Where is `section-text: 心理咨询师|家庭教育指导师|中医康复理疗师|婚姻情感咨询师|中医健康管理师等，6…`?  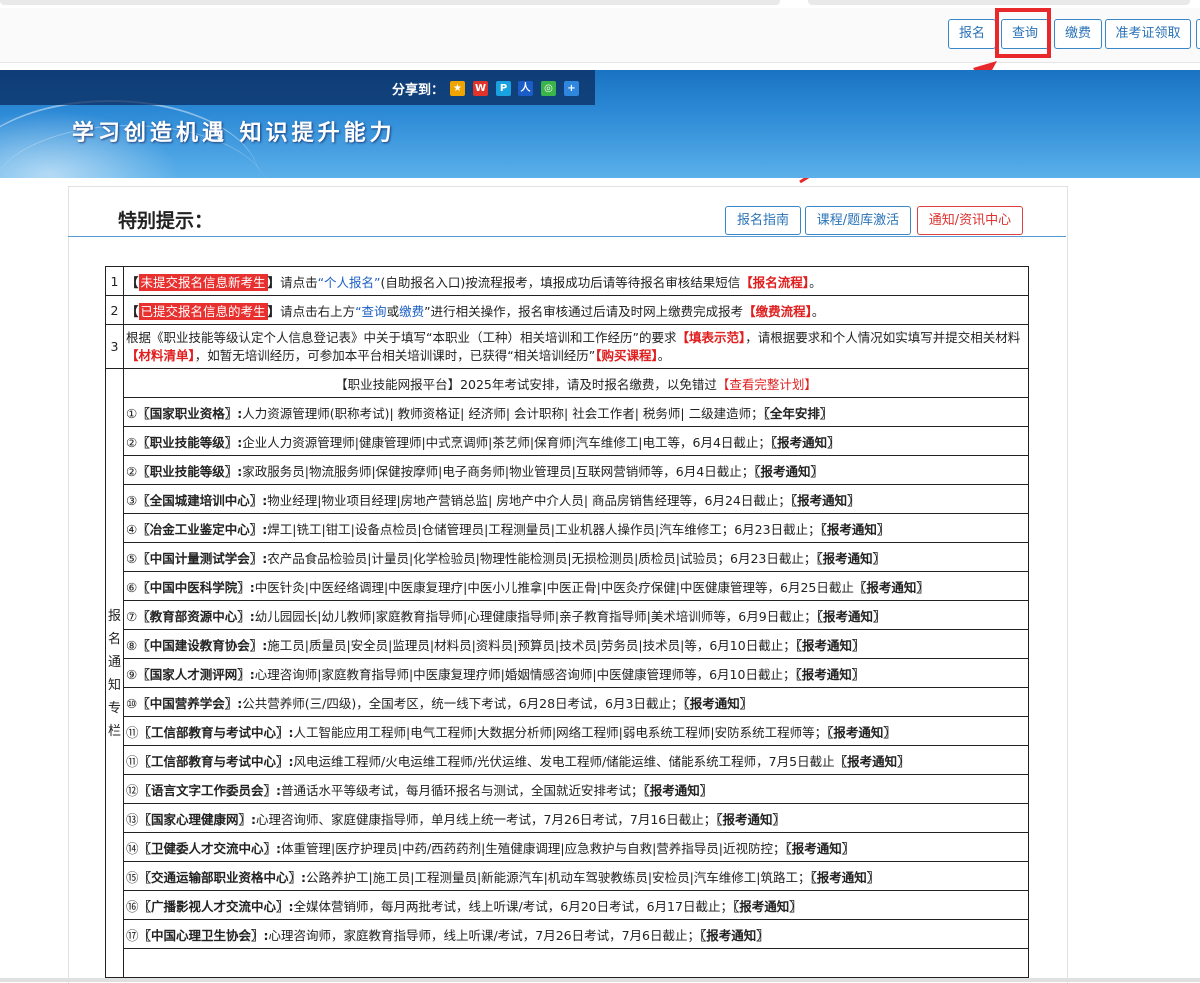 section-text: 心理咨询师|家庭教育指导师|中医康复理疗师|婚姻情感咨询师|中医健康管理师等，6… is located at coordinates (525, 674).